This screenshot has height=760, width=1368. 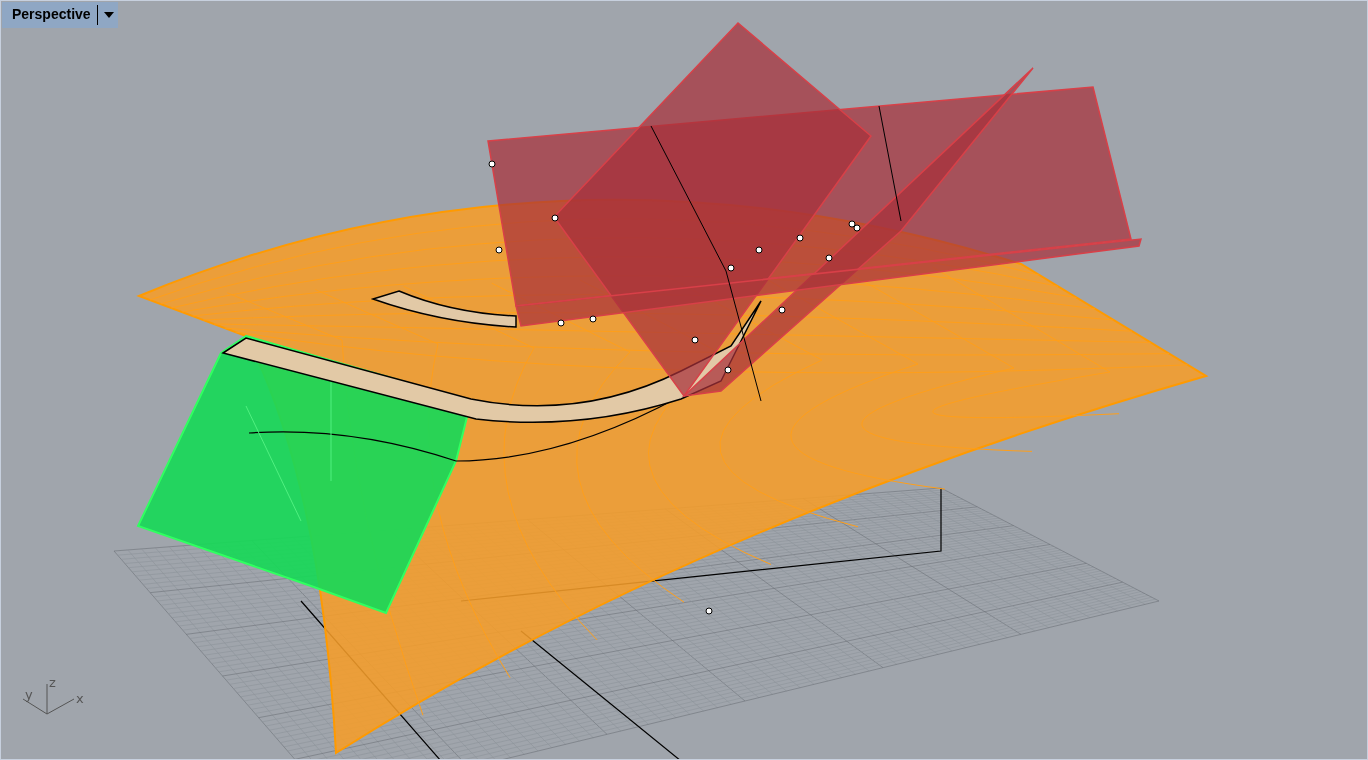 I want to click on axis-label: x, so click(x=80, y=698).